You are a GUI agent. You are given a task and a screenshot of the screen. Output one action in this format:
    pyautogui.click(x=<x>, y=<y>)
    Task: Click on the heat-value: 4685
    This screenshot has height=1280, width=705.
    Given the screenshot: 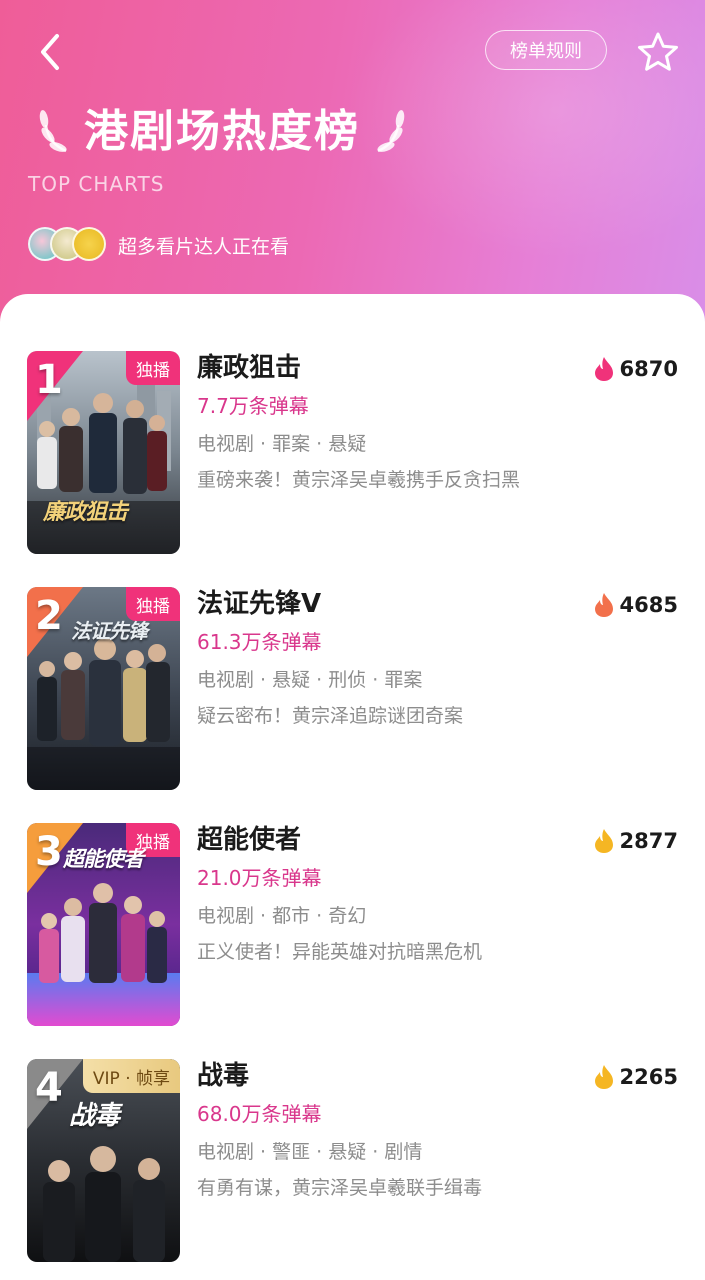 What is the action you would take?
    pyautogui.click(x=648, y=605)
    